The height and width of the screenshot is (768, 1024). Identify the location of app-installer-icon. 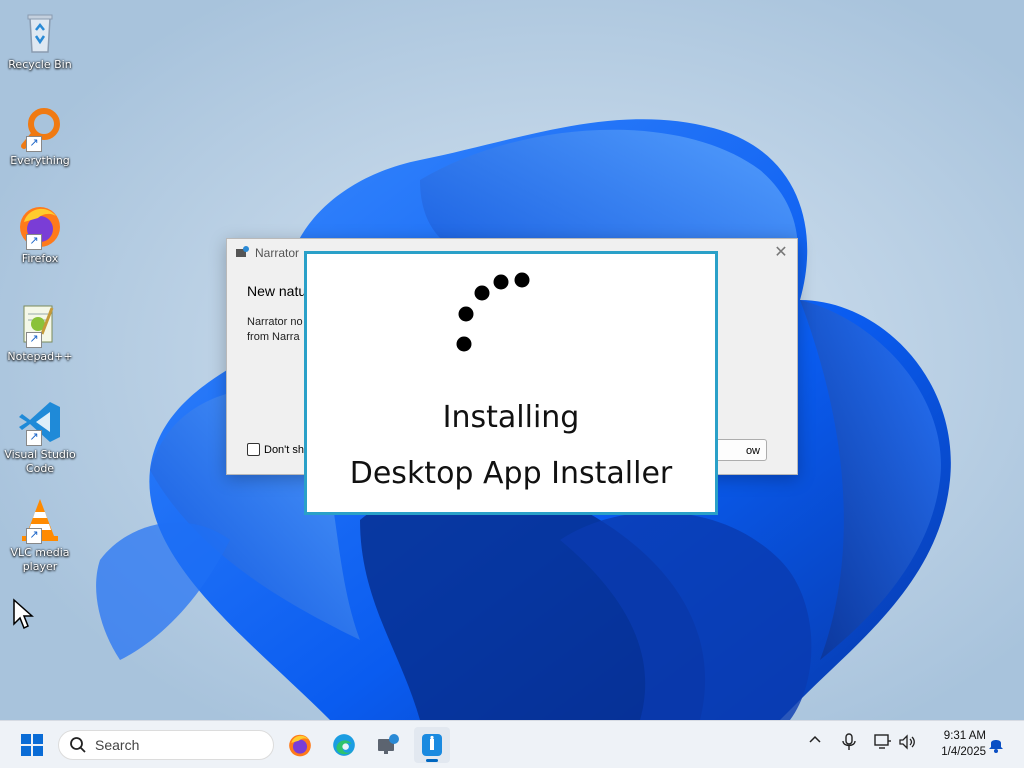
(432, 745).